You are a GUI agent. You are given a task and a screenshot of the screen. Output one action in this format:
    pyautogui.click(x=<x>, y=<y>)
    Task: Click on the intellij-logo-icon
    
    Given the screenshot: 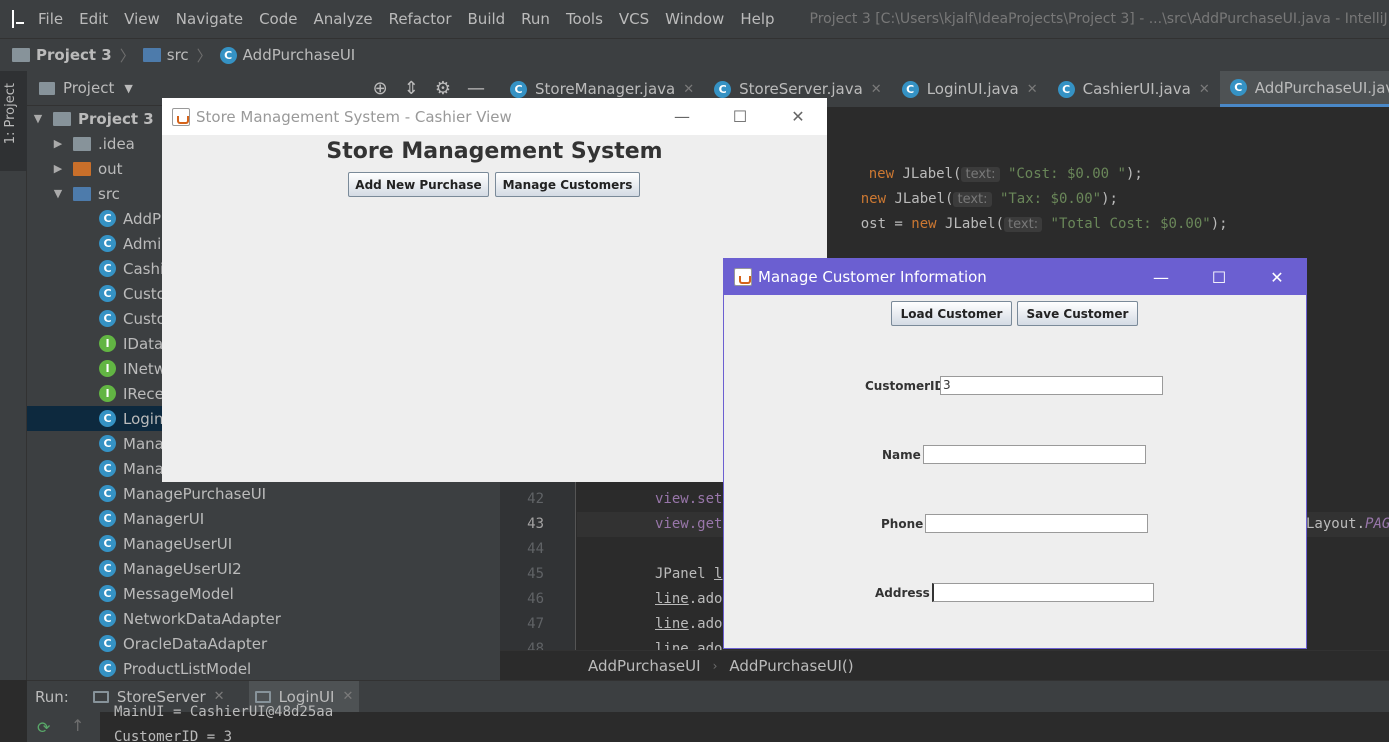 What is the action you would take?
    pyautogui.click(x=18, y=19)
    